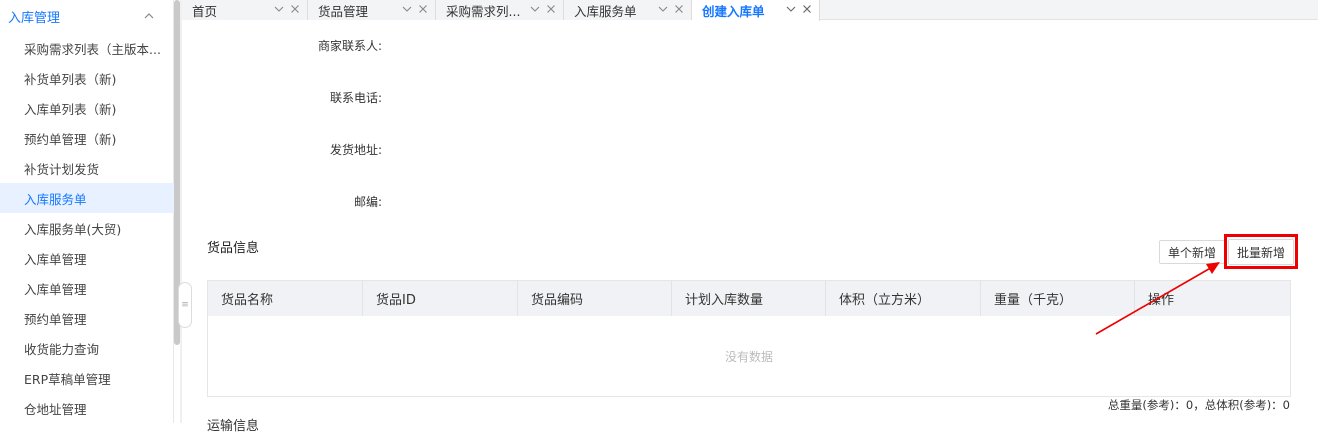 The width and height of the screenshot is (1318, 434). What do you see at coordinates (1198, 405) in the screenshot?
I see `totals-summary: 总重量(参考)：0，总体积(参考)：0` at bounding box center [1198, 405].